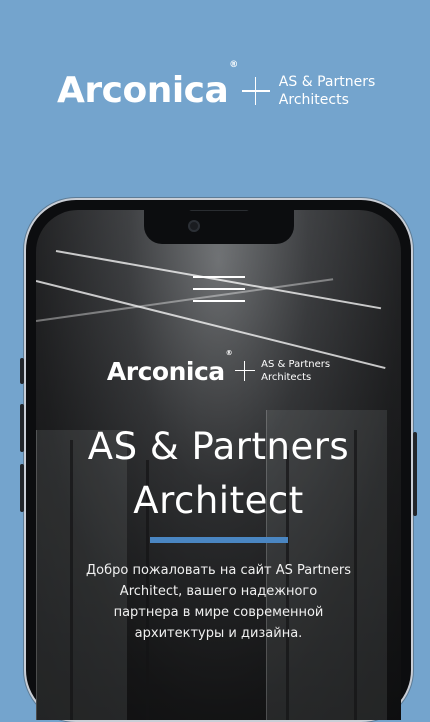 The width and height of the screenshot is (430, 722). I want to click on site-logo: Arconica® AS & Partners Architects, so click(218, 367).